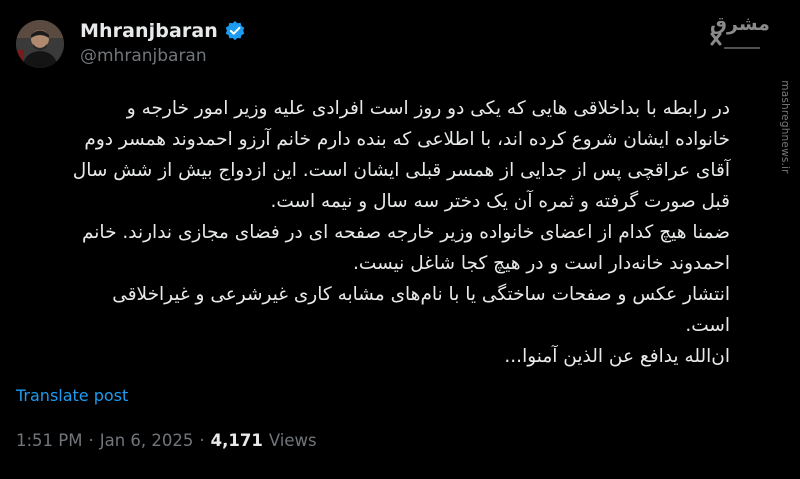 The image size is (800, 479). I want to click on post-meta: 1:51 PM · Jan 6, 2025 · 4,171 Views, so click(166, 440).